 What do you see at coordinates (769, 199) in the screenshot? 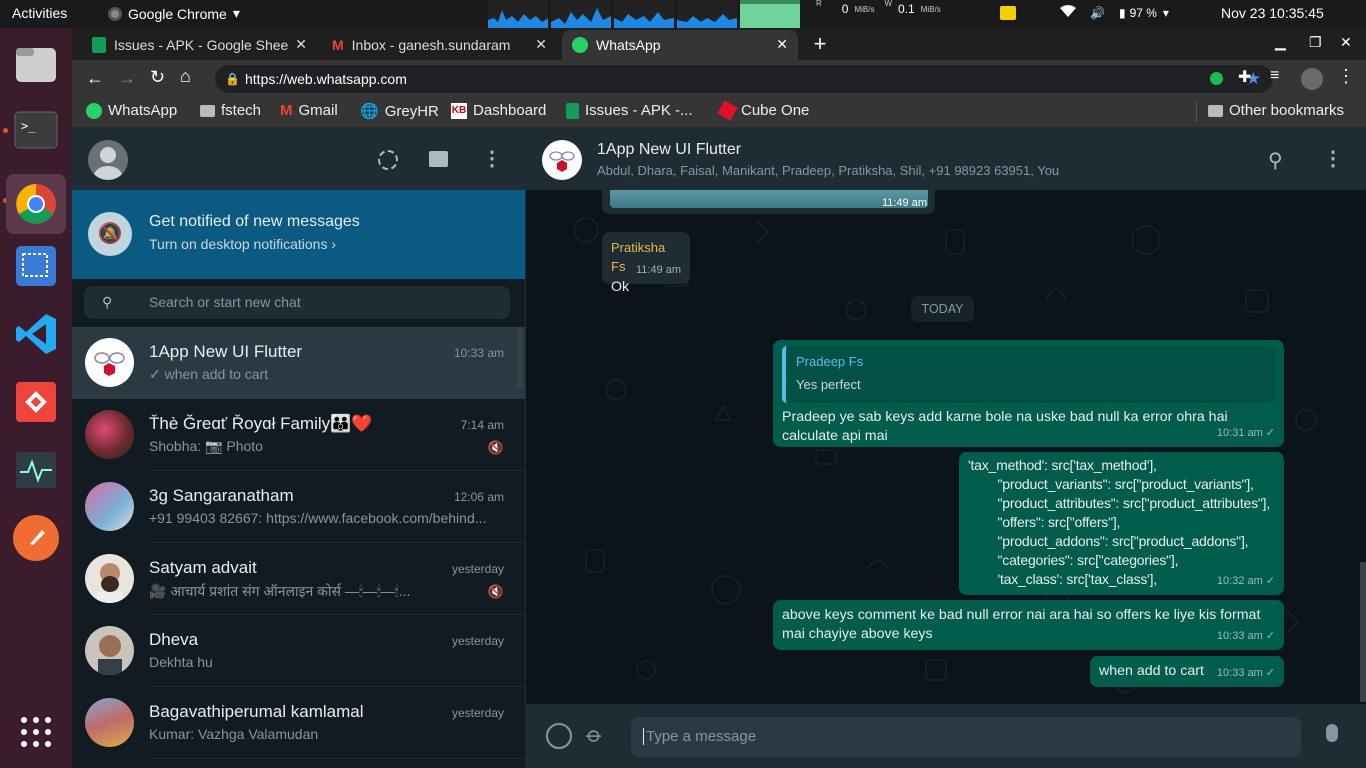
I see `image-thumbnail` at bounding box center [769, 199].